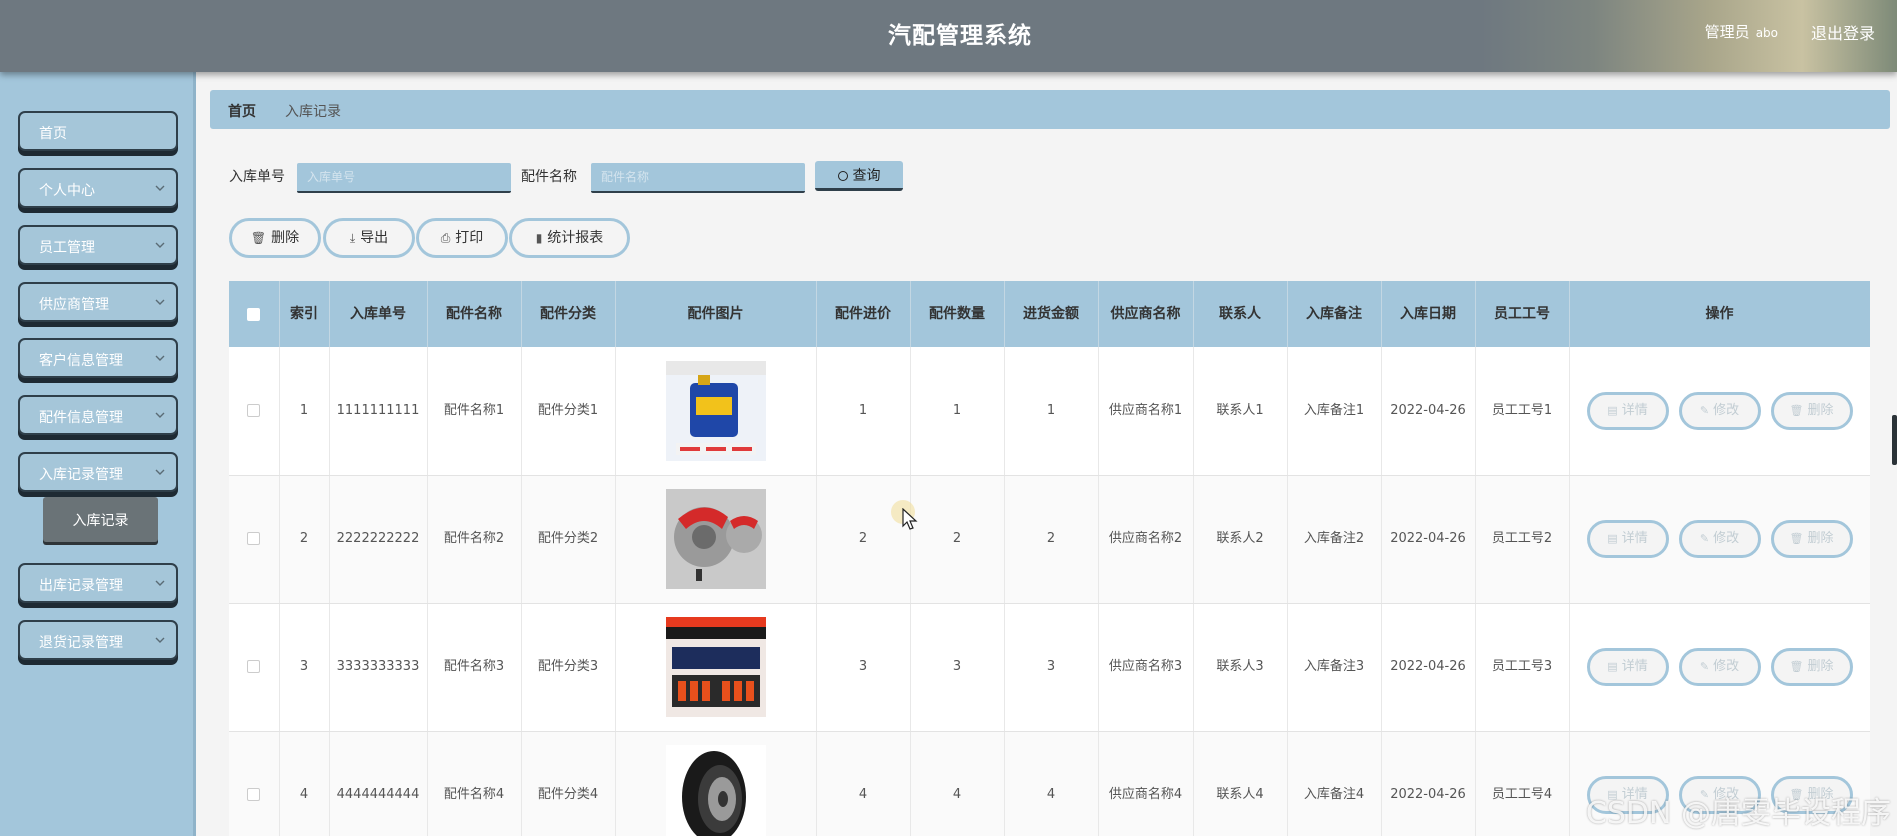 The height and width of the screenshot is (836, 1897). What do you see at coordinates (462, 238) in the screenshot?
I see `print-button: ⎙ 打印` at bounding box center [462, 238].